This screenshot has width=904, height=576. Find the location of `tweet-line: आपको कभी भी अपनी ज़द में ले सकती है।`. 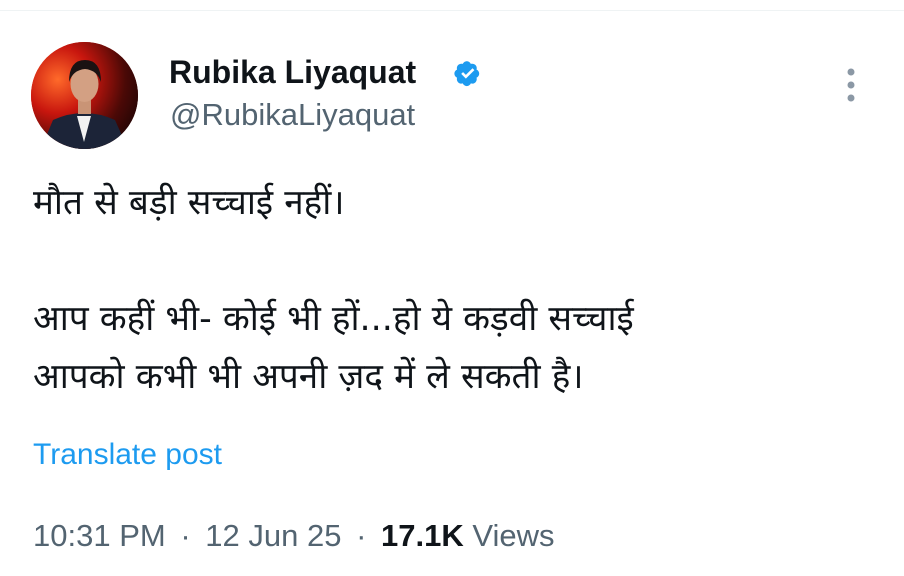

tweet-line: आपको कभी भी अपनी ज़द में ले सकती है। is located at coordinates (308, 377).